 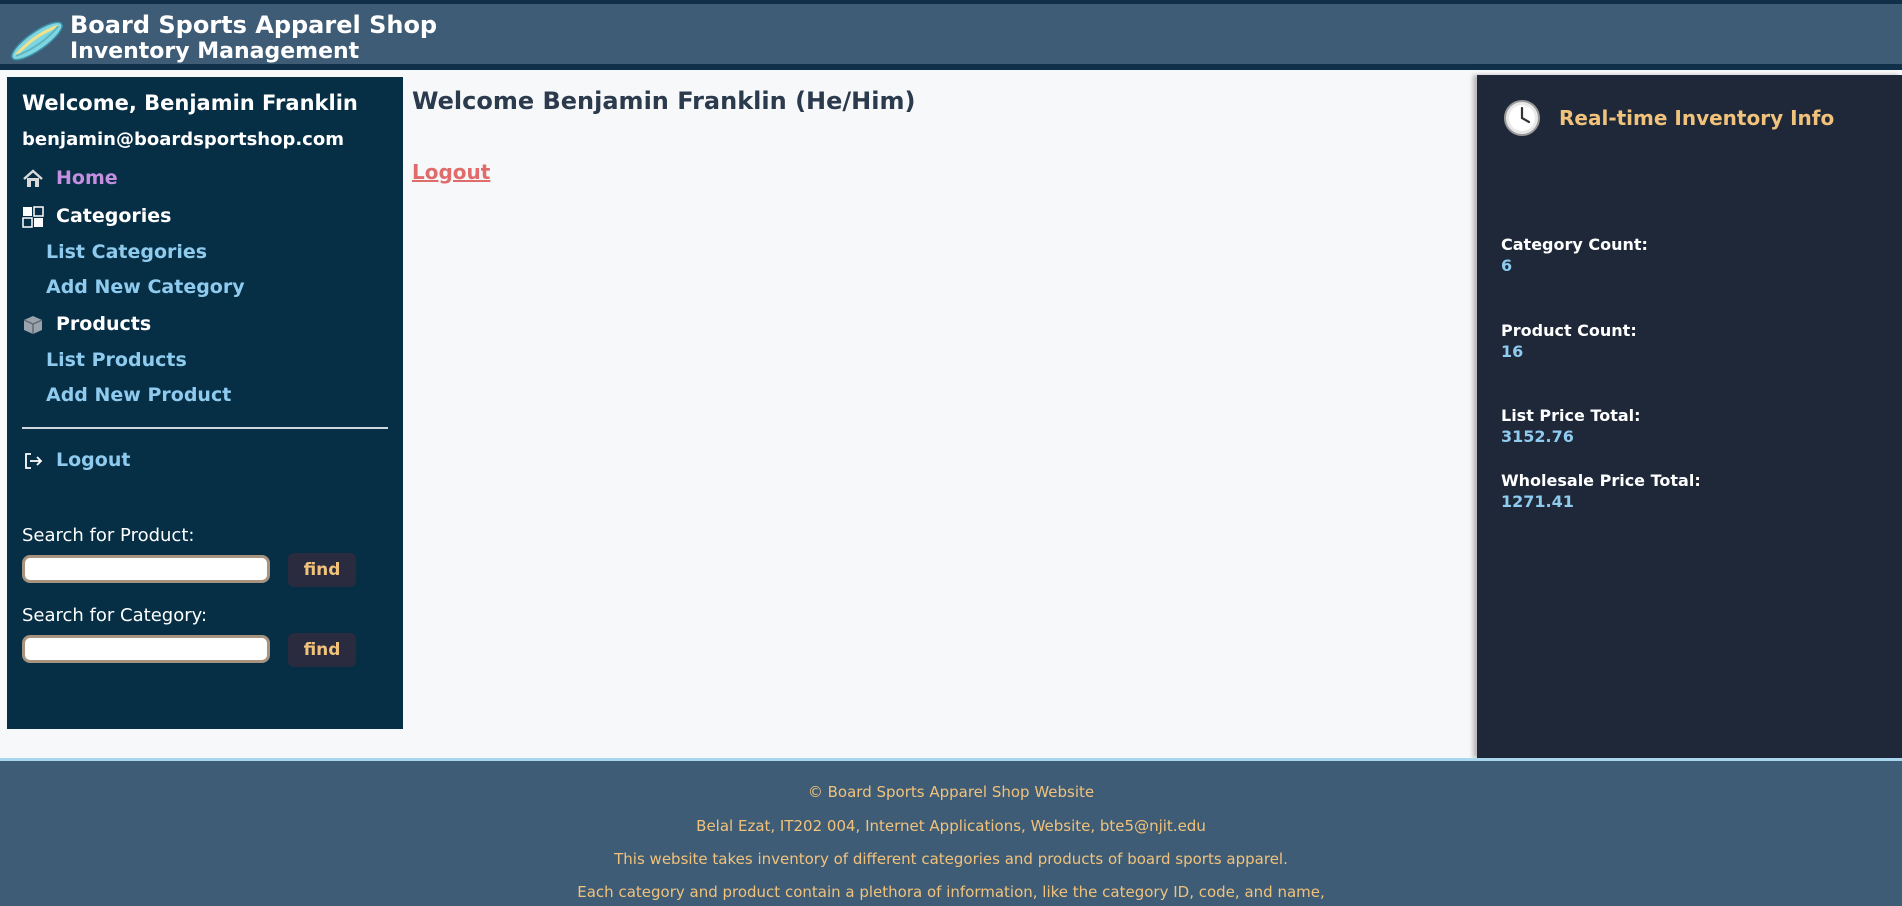 I want to click on user-email: benjamin@boardsportshop.com, so click(x=183, y=139).